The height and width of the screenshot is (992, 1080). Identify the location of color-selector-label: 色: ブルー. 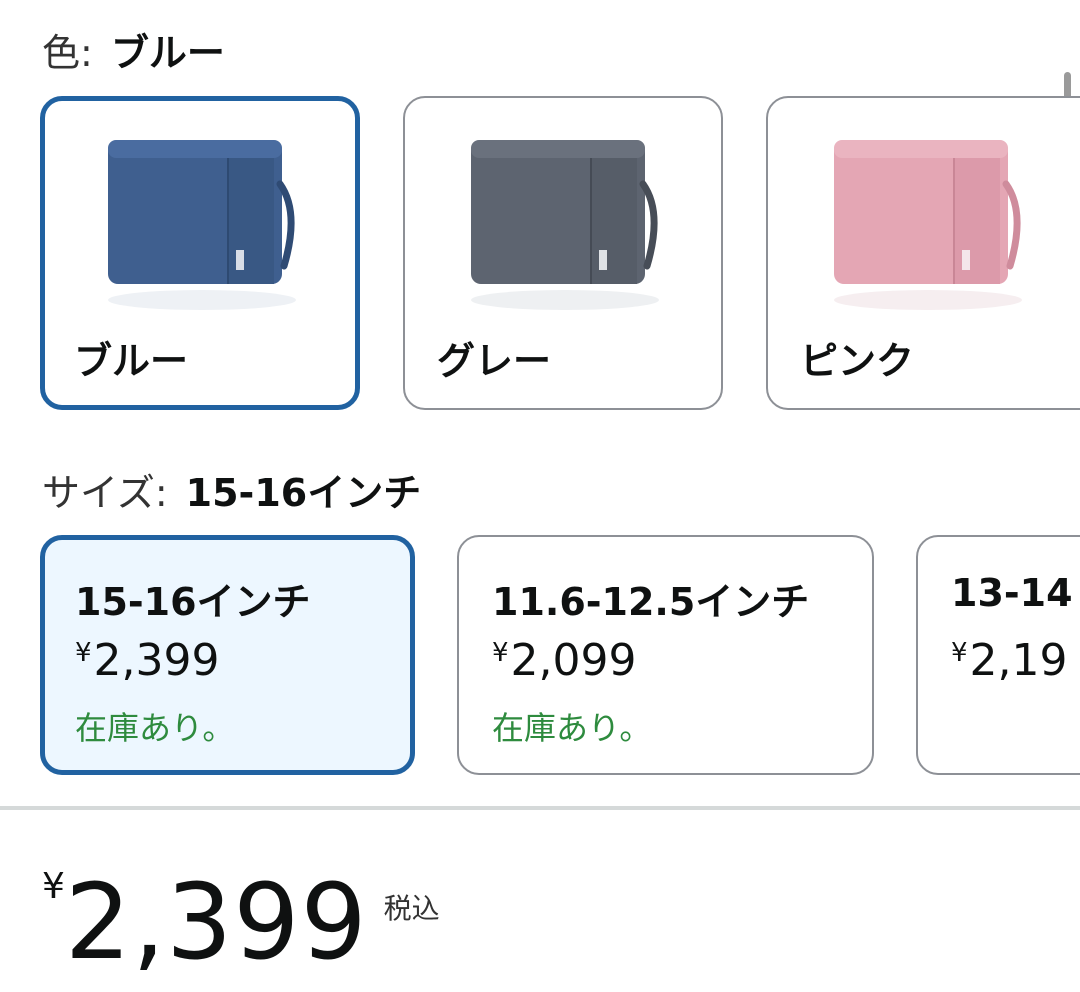
(133, 49).